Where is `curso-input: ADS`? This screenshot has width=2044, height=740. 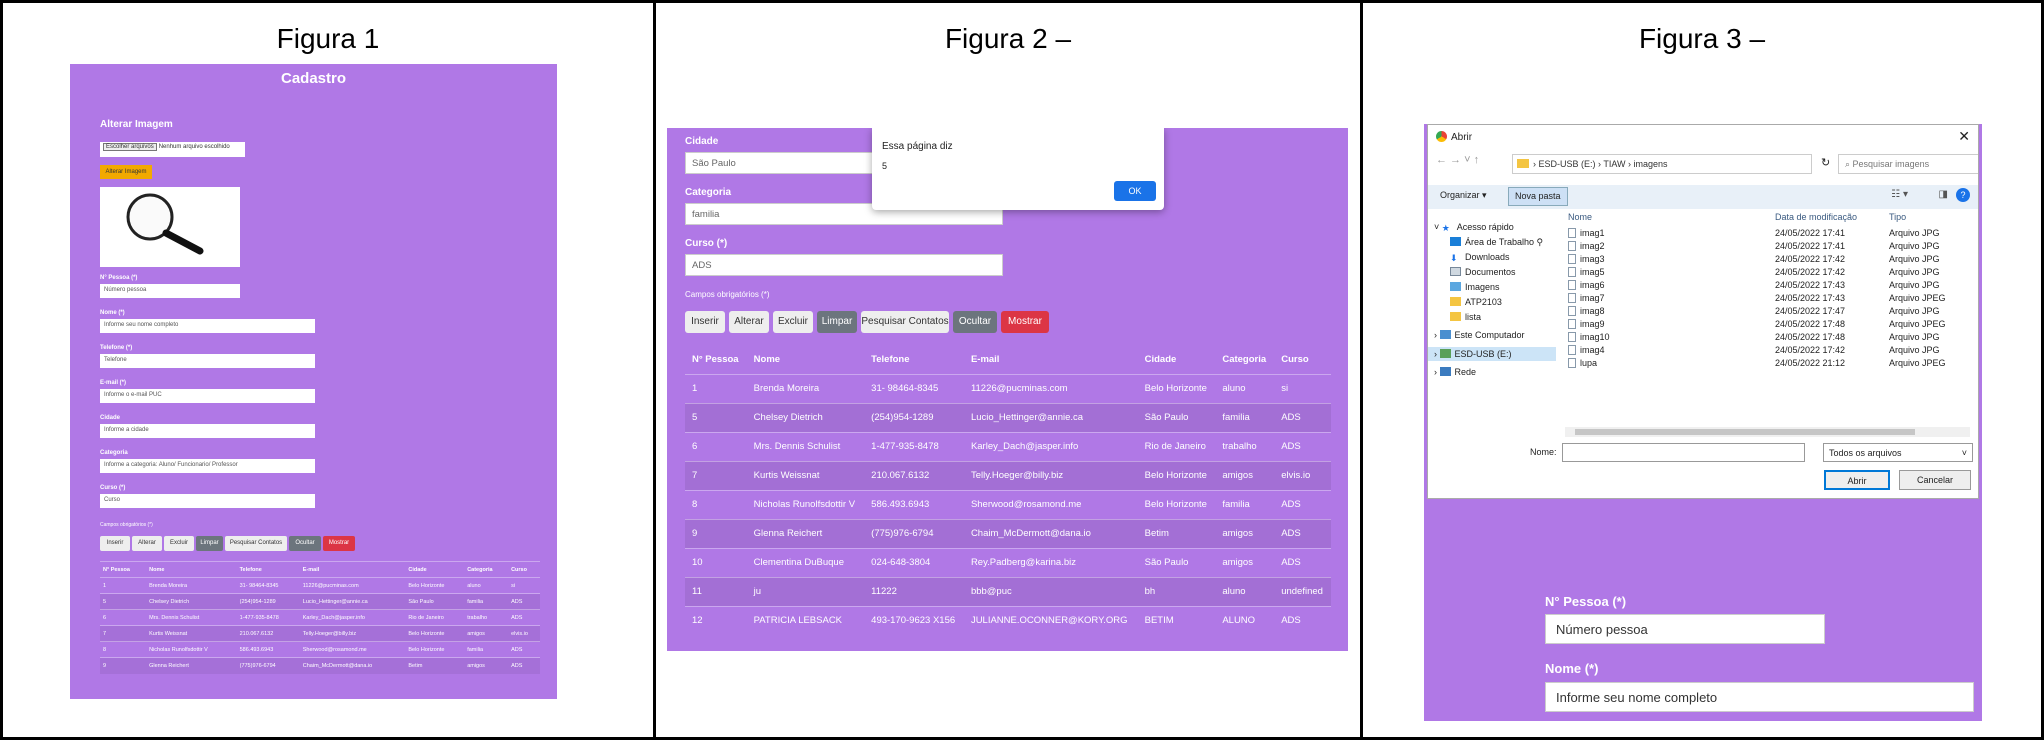
curso-input: ADS is located at coordinates (844, 265).